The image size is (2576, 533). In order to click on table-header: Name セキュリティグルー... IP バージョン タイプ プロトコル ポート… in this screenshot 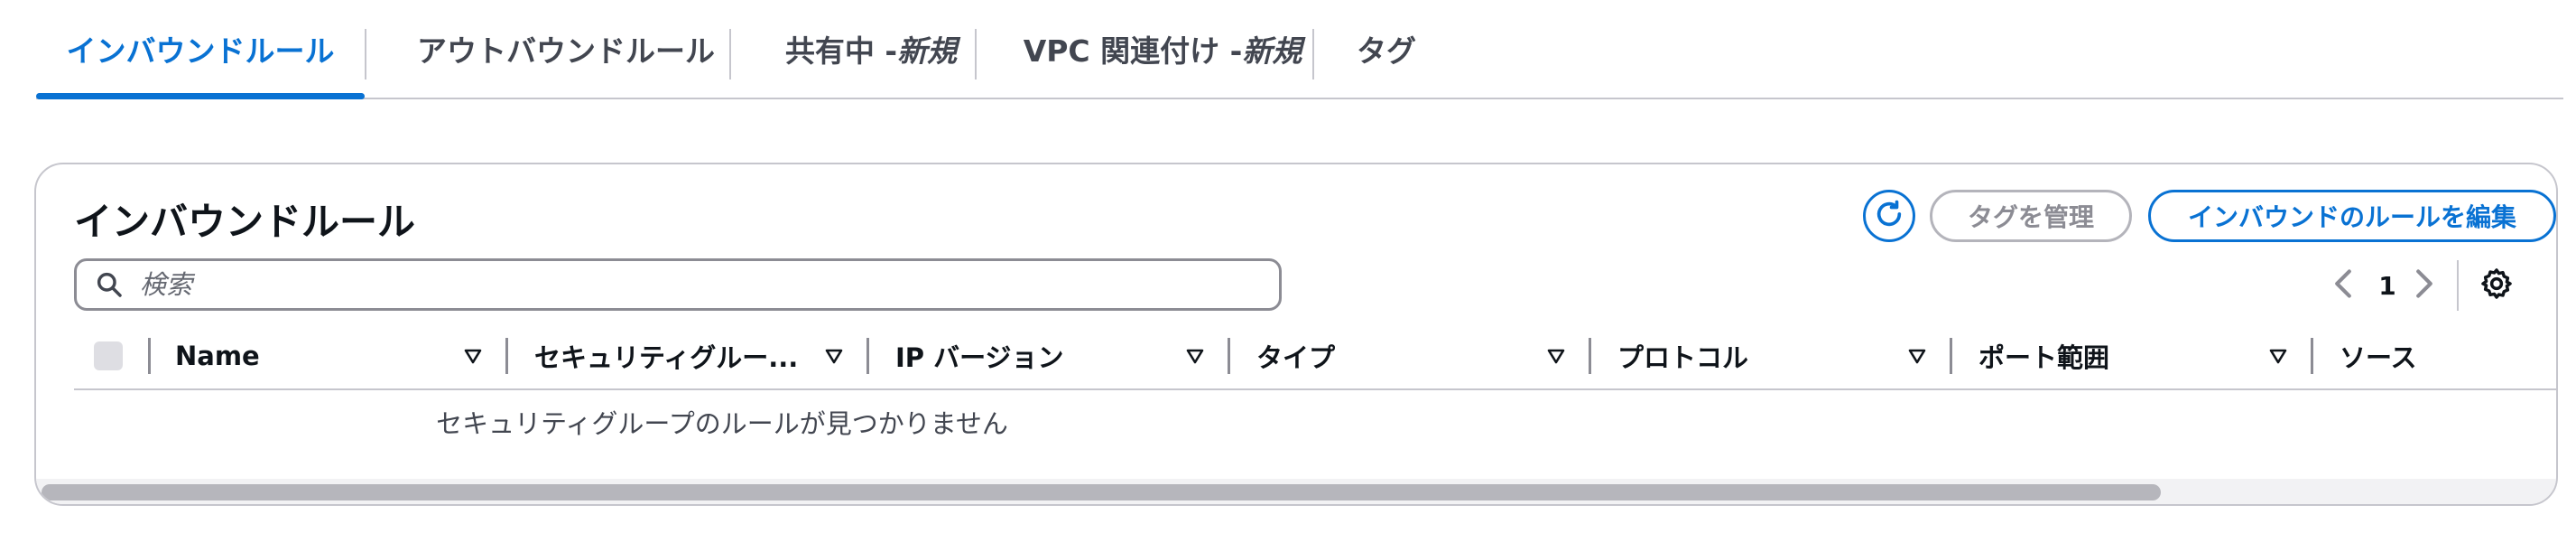, I will do `click(1315, 356)`.